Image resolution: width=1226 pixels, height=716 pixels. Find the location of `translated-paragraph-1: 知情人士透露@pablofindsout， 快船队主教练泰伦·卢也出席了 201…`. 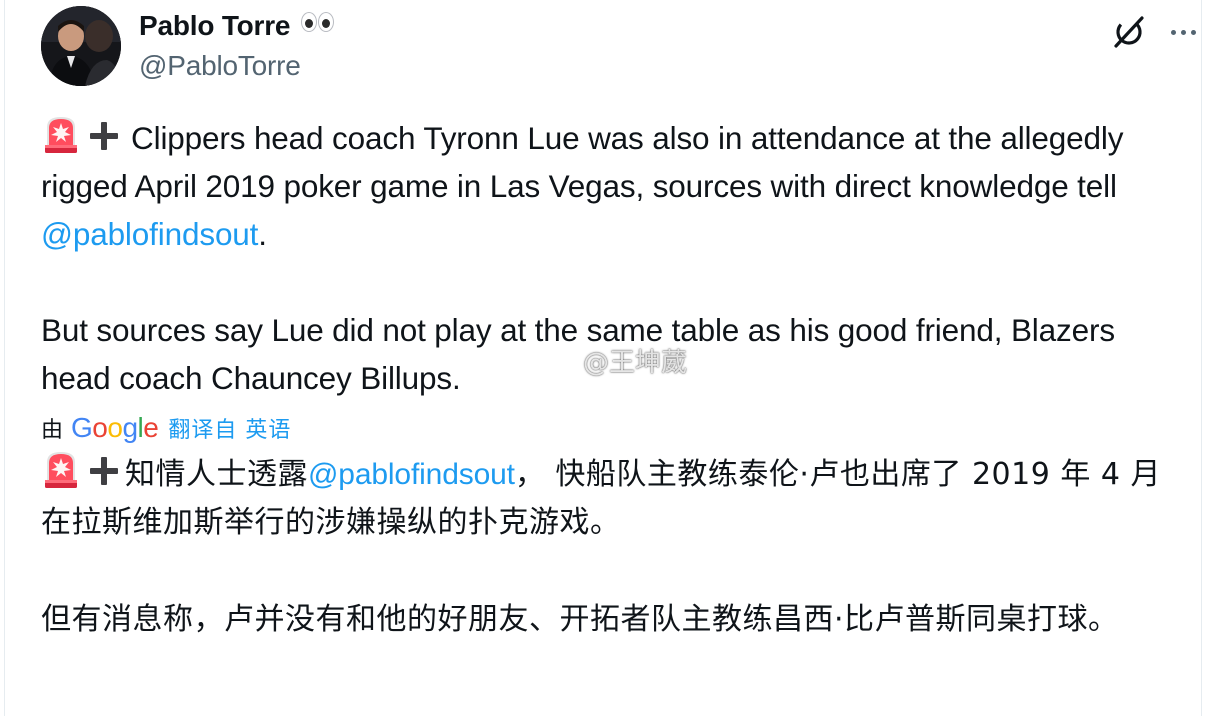

translated-paragraph-1: 知情人士透露@pablofindsout， 快船队主教练泰伦·卢也出席了 201… is located at coordinates (611, 498).